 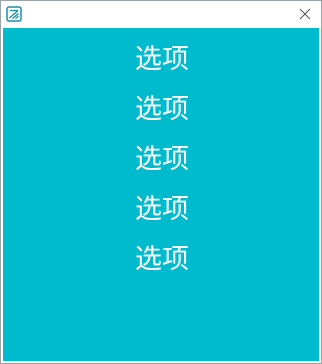 I want to click on menu-item-option-3: 选项, so click(x=161, y=160).